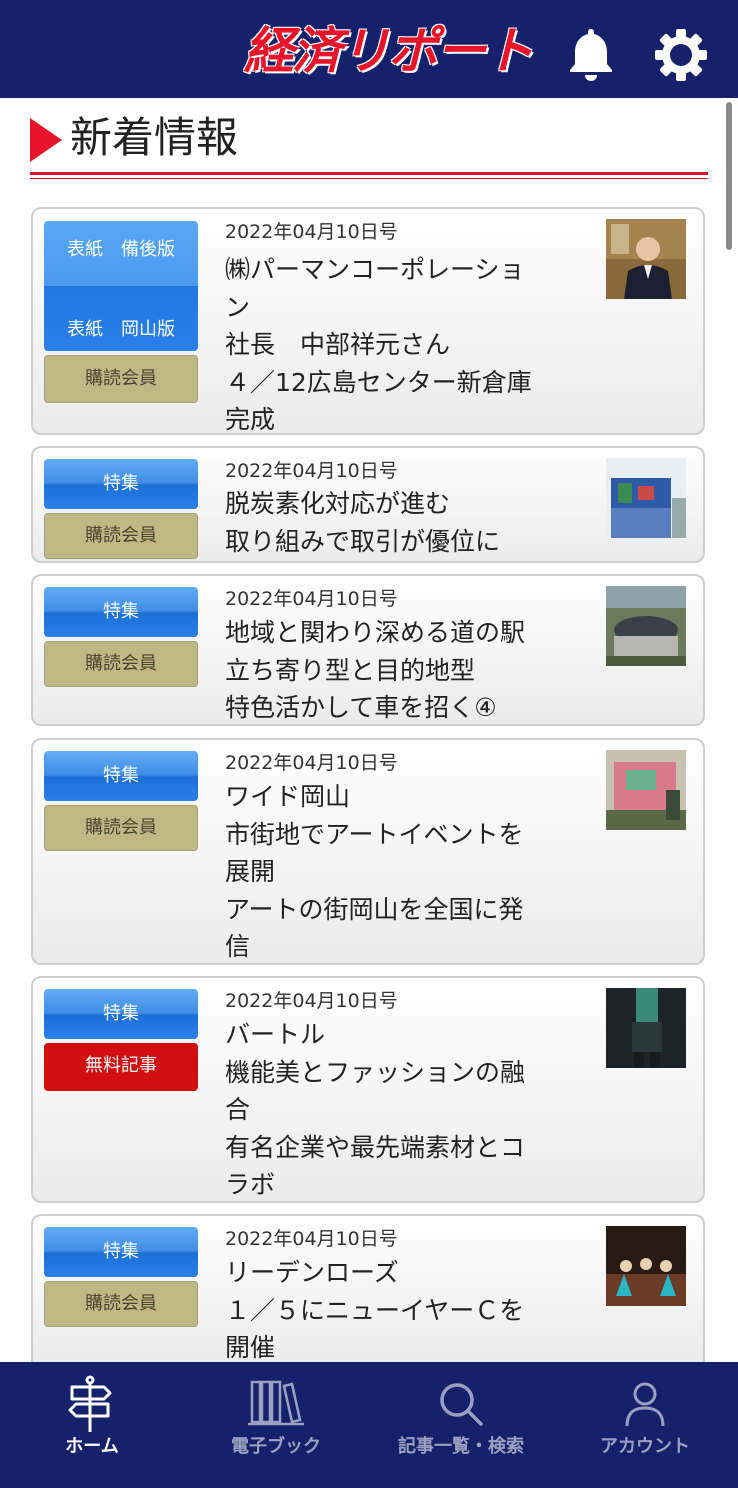  What do you see at coordinates (276, 1403) in the screenshot?
I see `books-icon` at bounding box center [276, 1403].